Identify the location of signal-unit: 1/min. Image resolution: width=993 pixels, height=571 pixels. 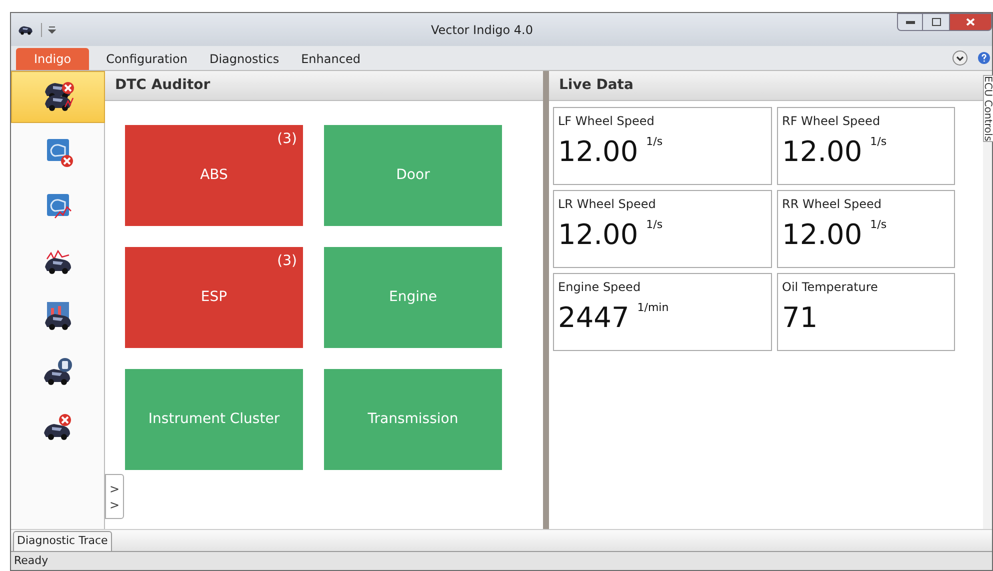
(653, 308).